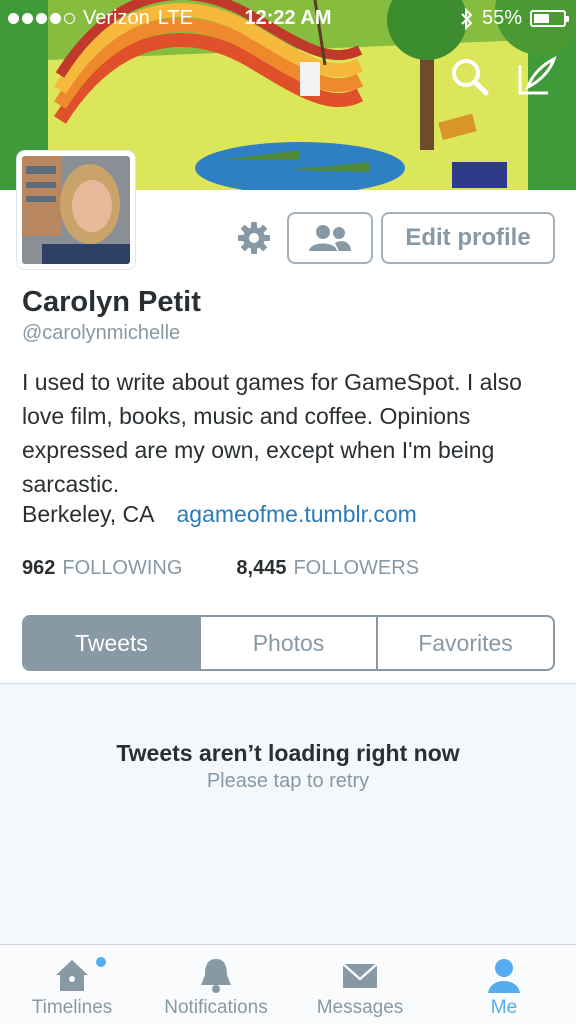  What do you see at coordinates (88, 514) in the screenshot?
I see `profile-location: Berkeley, CA` at bounding box center [88, 514].